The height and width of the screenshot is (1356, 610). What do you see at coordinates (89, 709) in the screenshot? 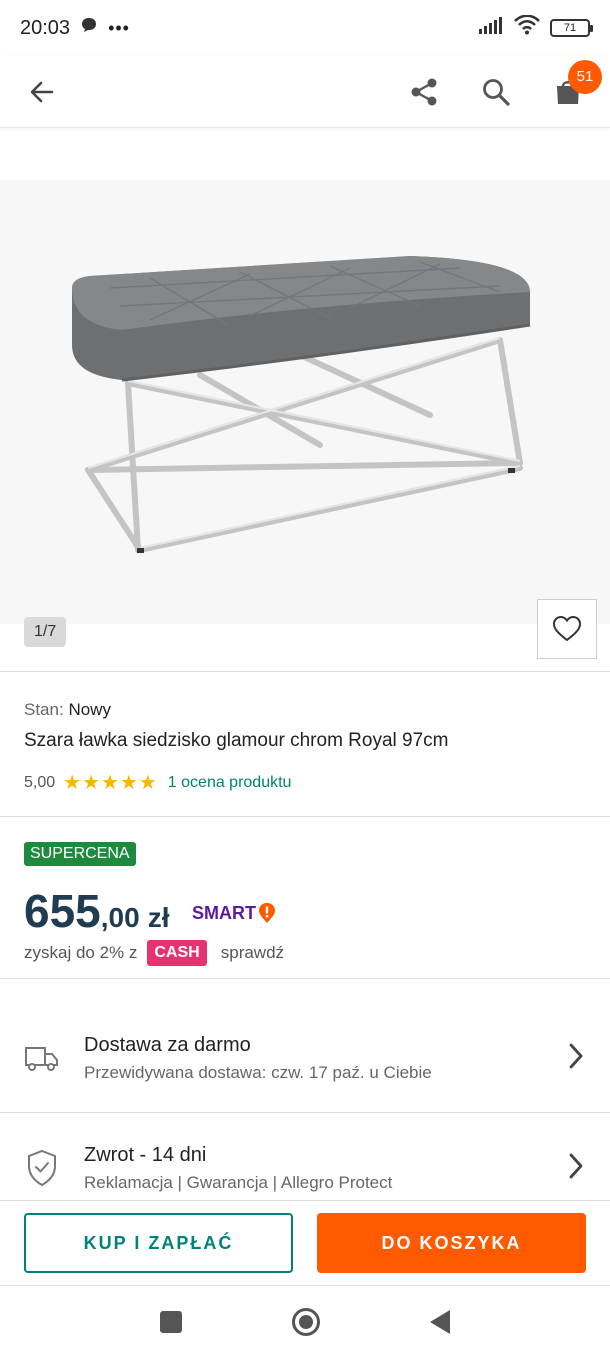
I see `condition-value: Nowy` at bounding box center [89, 709].